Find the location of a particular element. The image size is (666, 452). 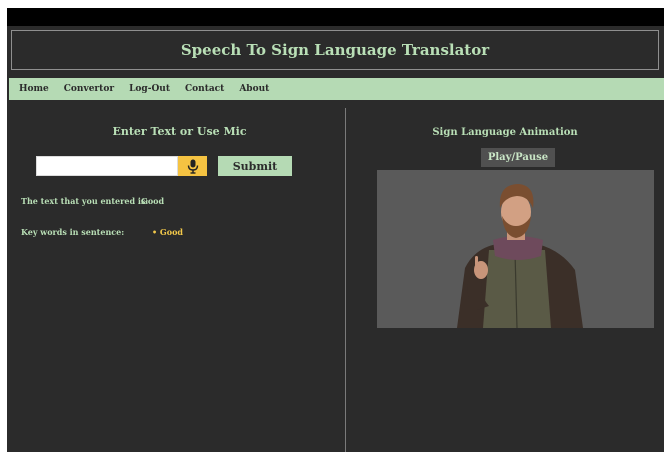

submit-button: Submit is located at coordinates (255, 166).